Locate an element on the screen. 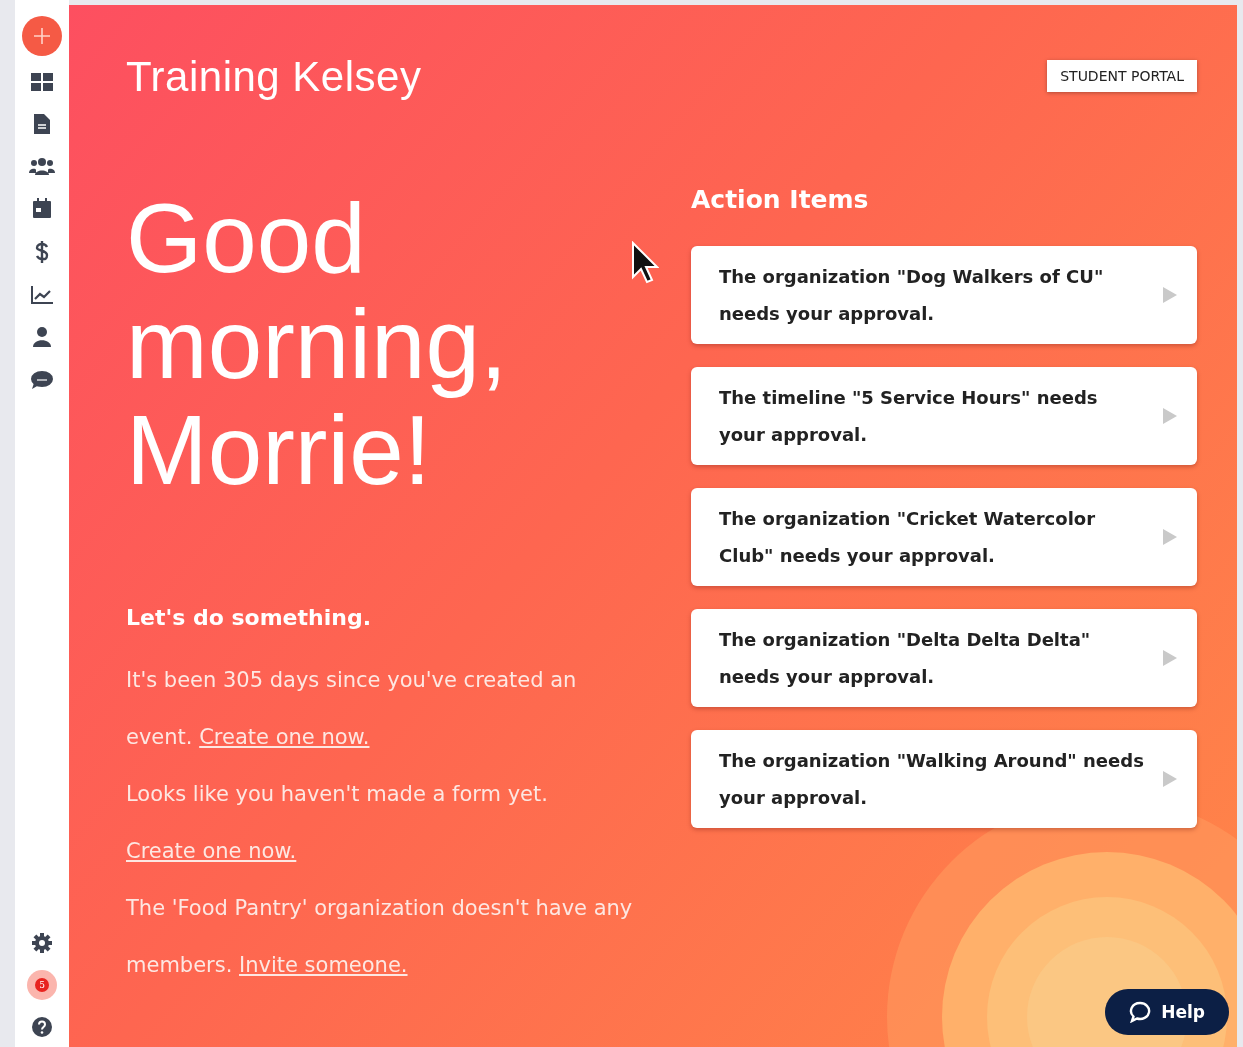 Image resolution: width=1243 pixels, height=1047 pixels. action-item-text: The organization "Delta Delta Delta" needs your approval. is located at coordinates (905, 658).